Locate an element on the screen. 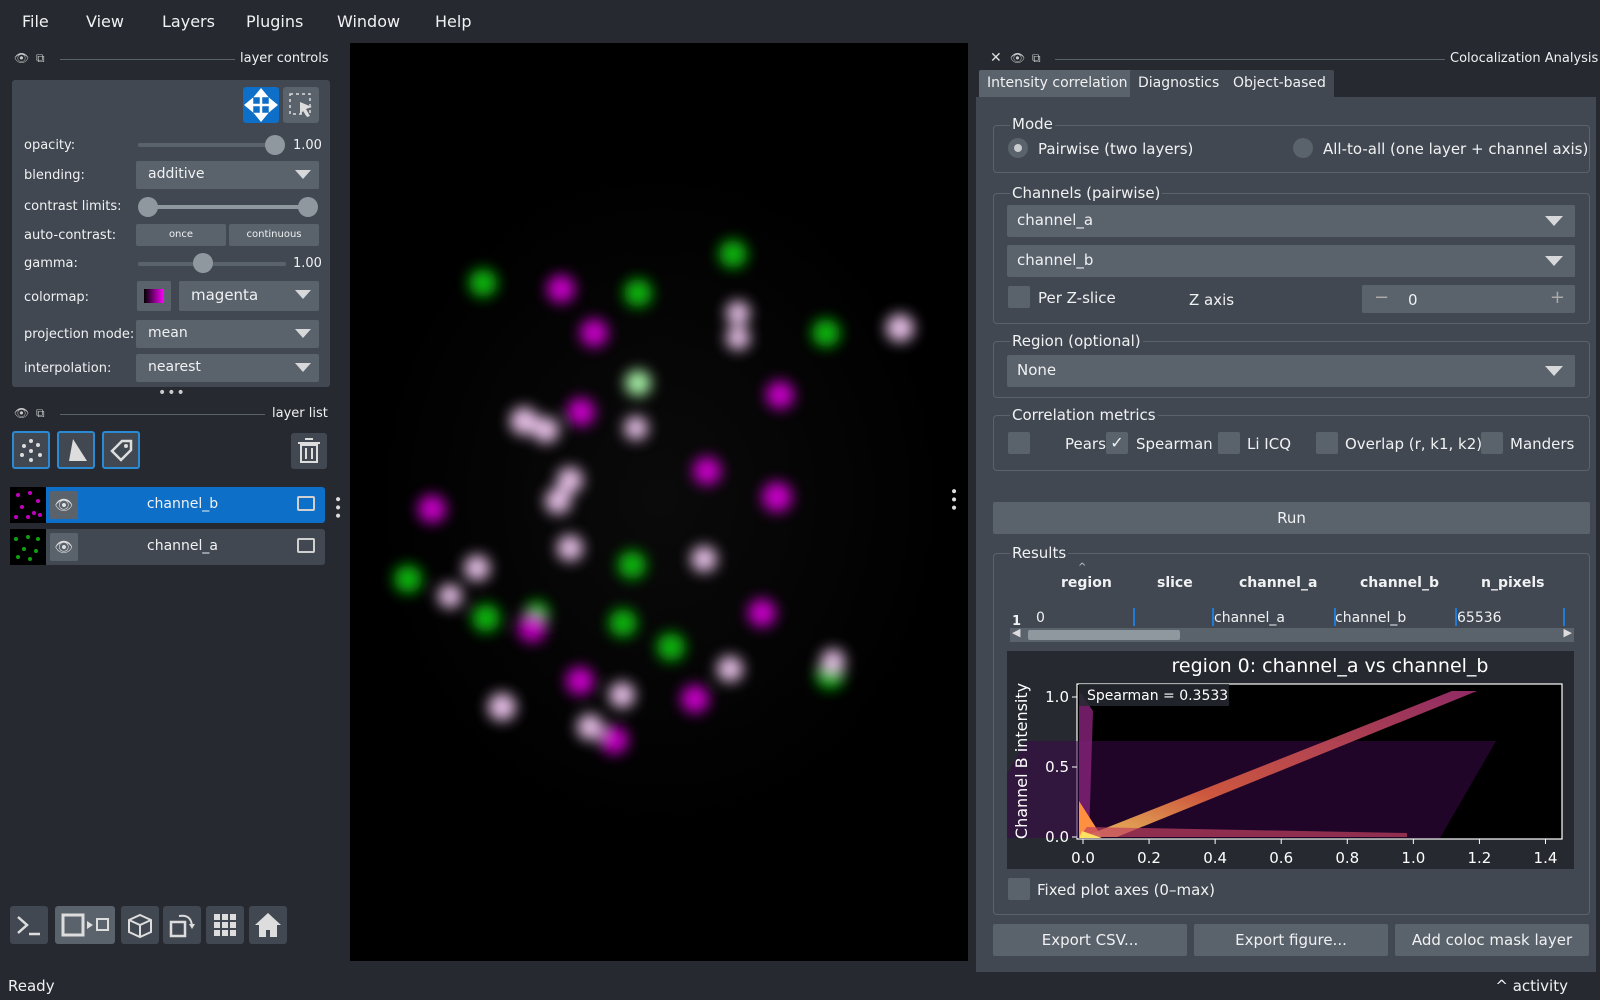 This screenshot has height=1000, width=1600. overlap-checkbox is located at coordinates (1327, 443).